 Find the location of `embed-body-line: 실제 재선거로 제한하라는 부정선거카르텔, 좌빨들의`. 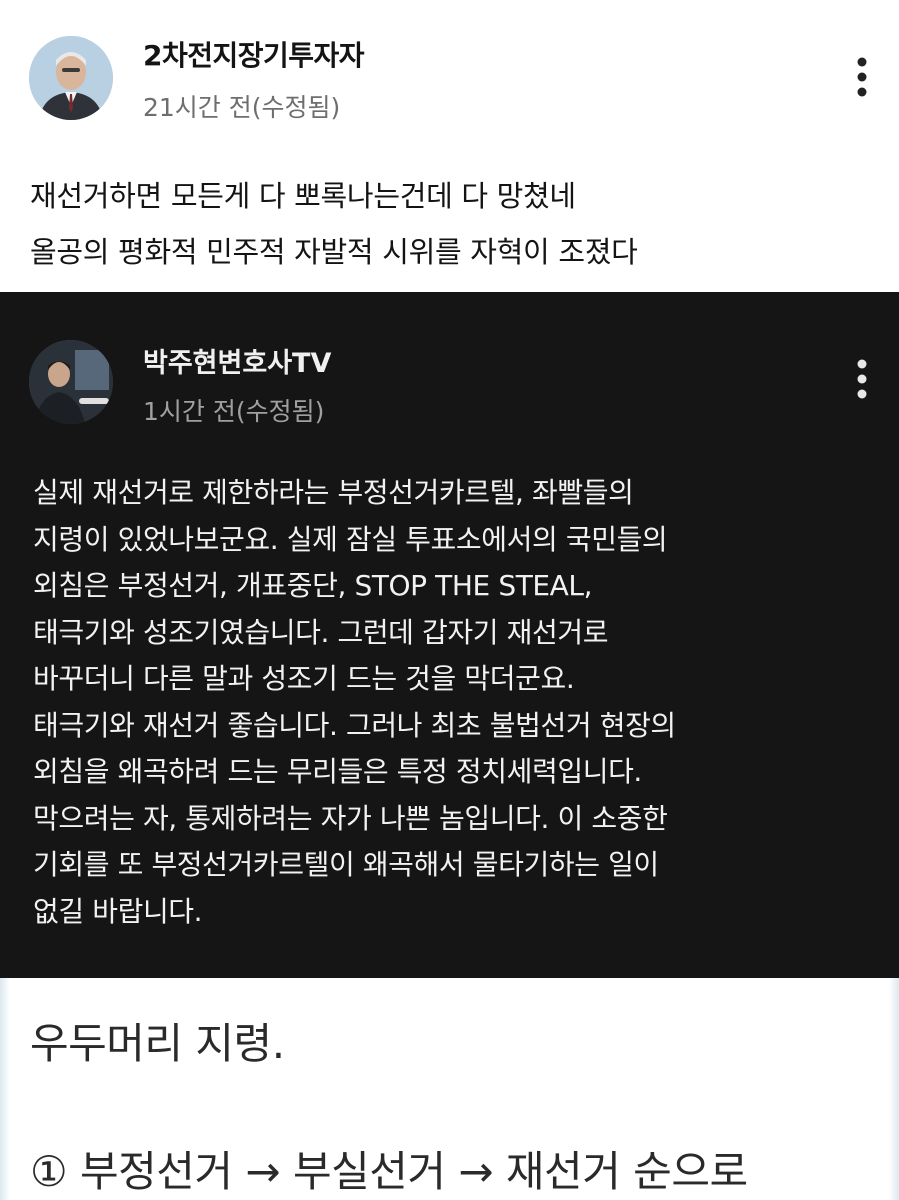

embed-body-line: 실제 재선거로 제한하라는 부정선거카르텔, 좌빨들의 is located at coordinates (333, 492).